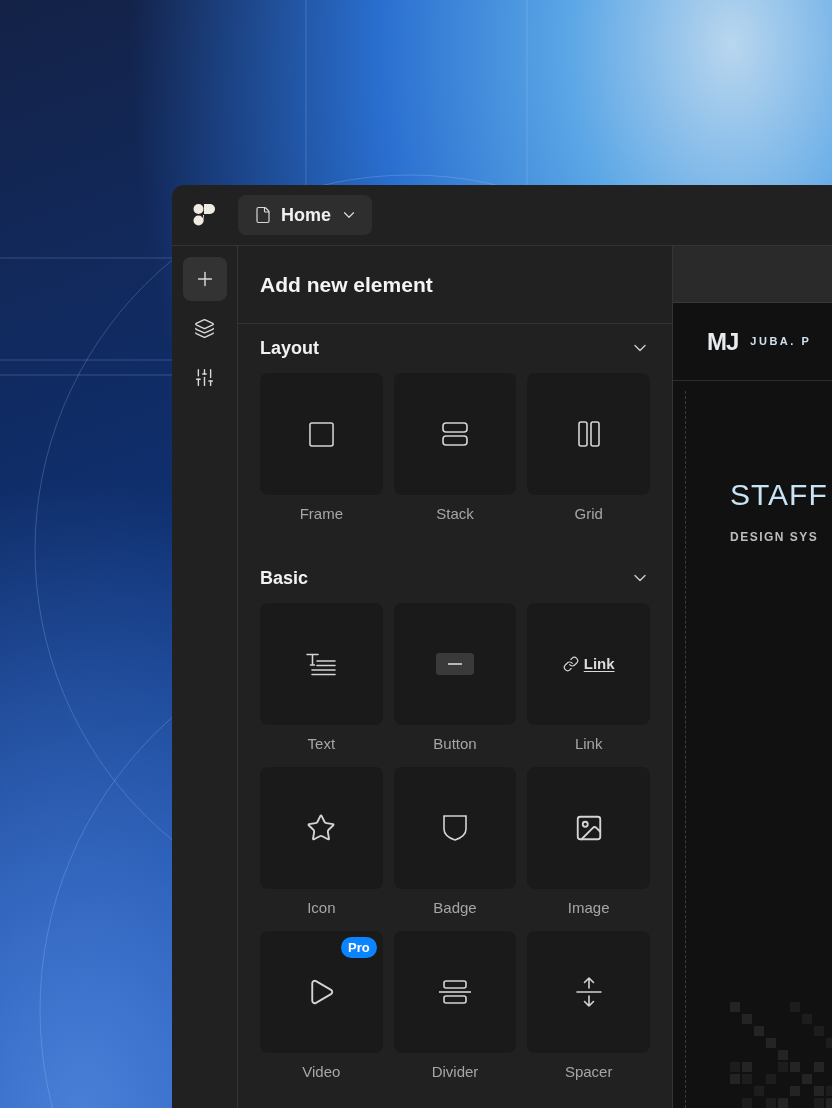 The width and height of the screenshot is (832, 1108). I want to click on brand-name: JUBA. P, so click(781, 342).